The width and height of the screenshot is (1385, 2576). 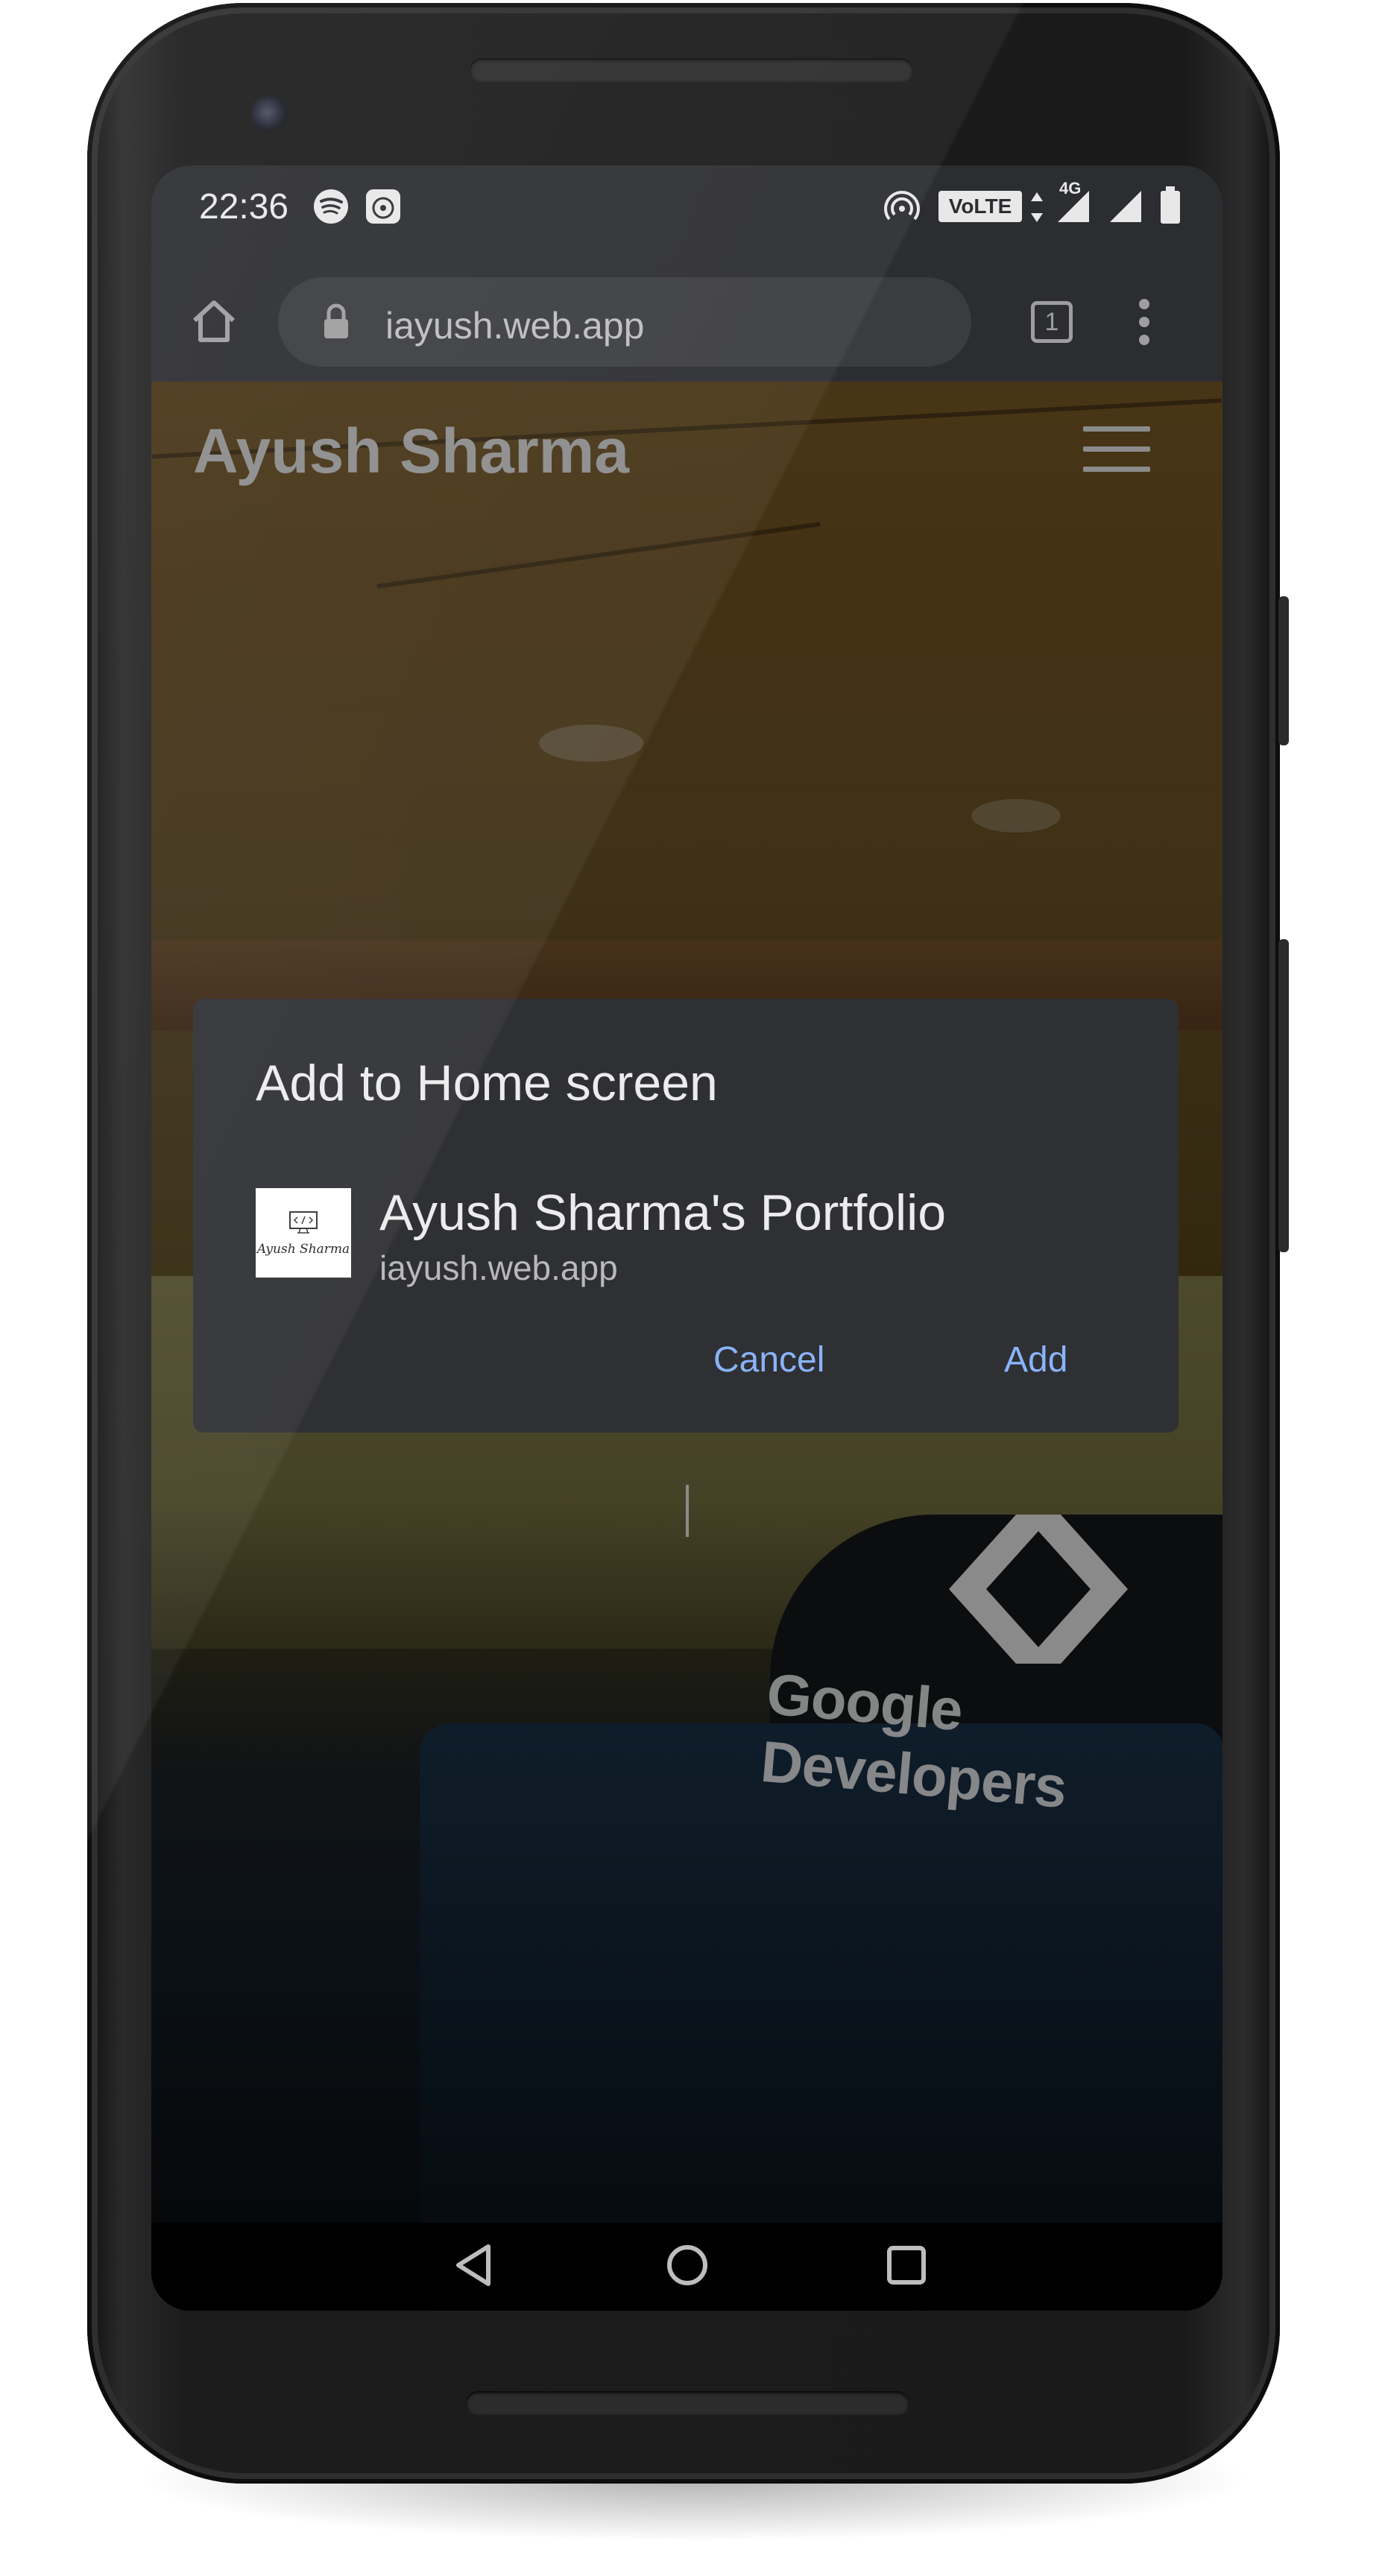 What do you see at coordinates (687, 1511) in the screenshot?
I see `text-cursor` at bounding box center [687, 1511].